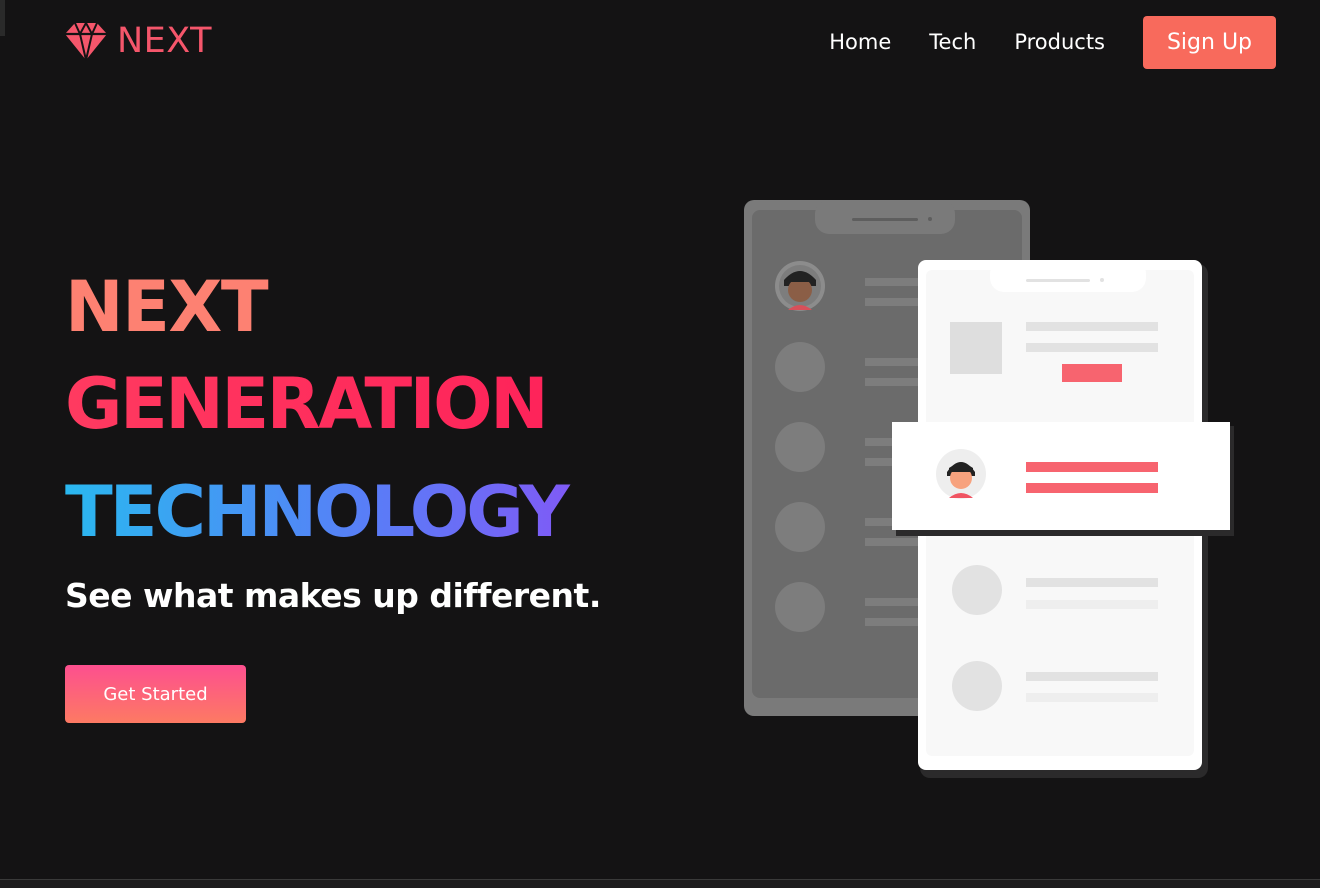 Image resolution: width=1320 pixels, height=888 pixels. What do you see at coordinates (1209, 42) in the screenshot?
I see `signup-button: Sign Up` at bounding box center [1209, 42].